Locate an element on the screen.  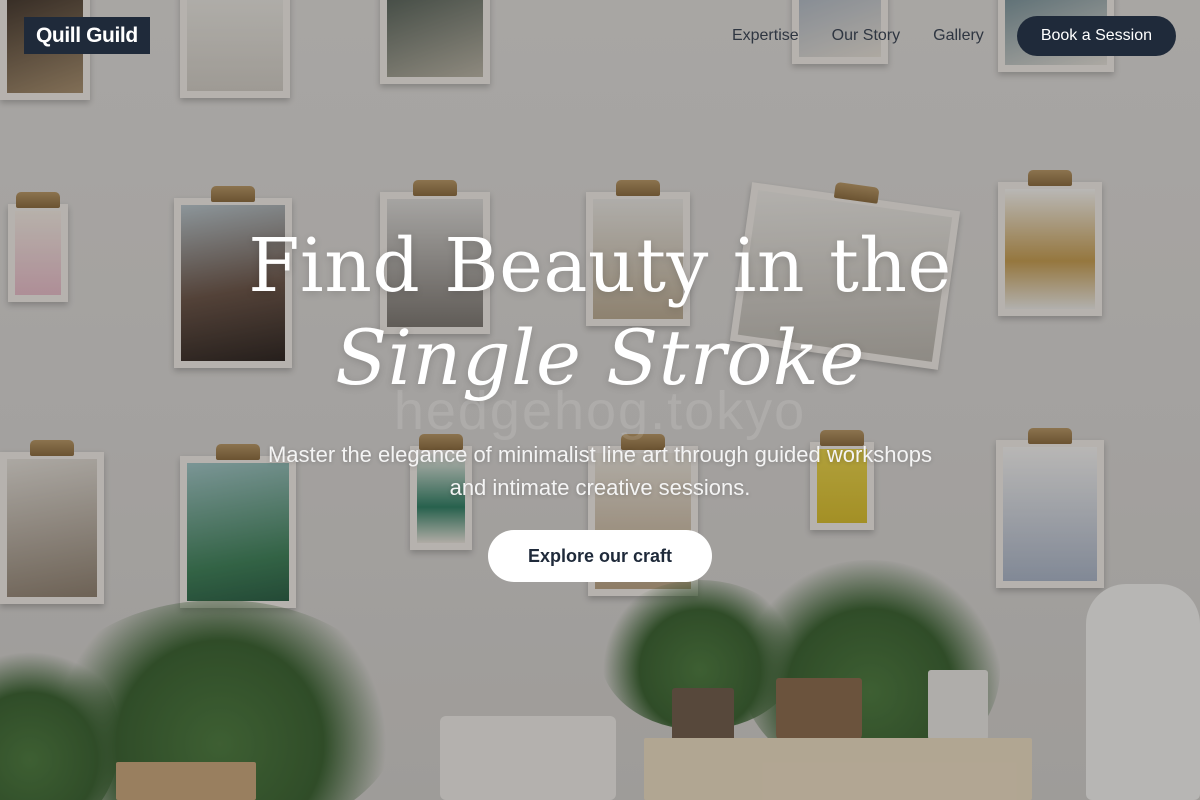
hero-title-line-1: Find Beauty in the is located at coordinates (600, 266).